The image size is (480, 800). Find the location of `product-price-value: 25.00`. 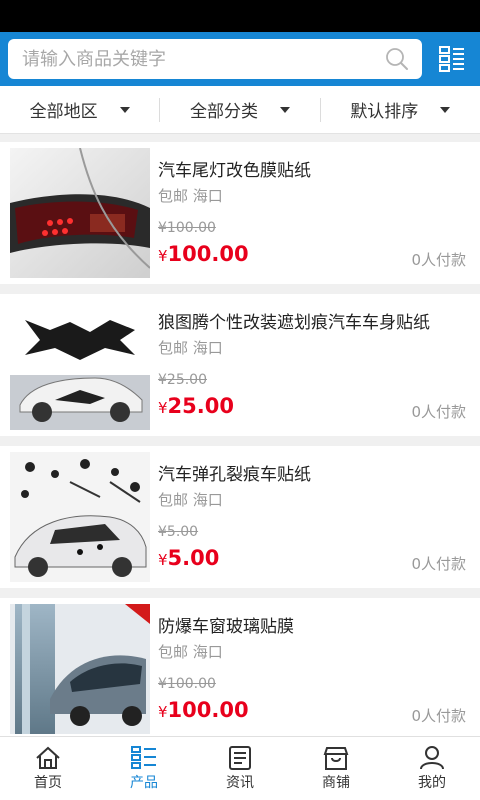

product-price-value: 25.00 is located at coordinates (200, 406).